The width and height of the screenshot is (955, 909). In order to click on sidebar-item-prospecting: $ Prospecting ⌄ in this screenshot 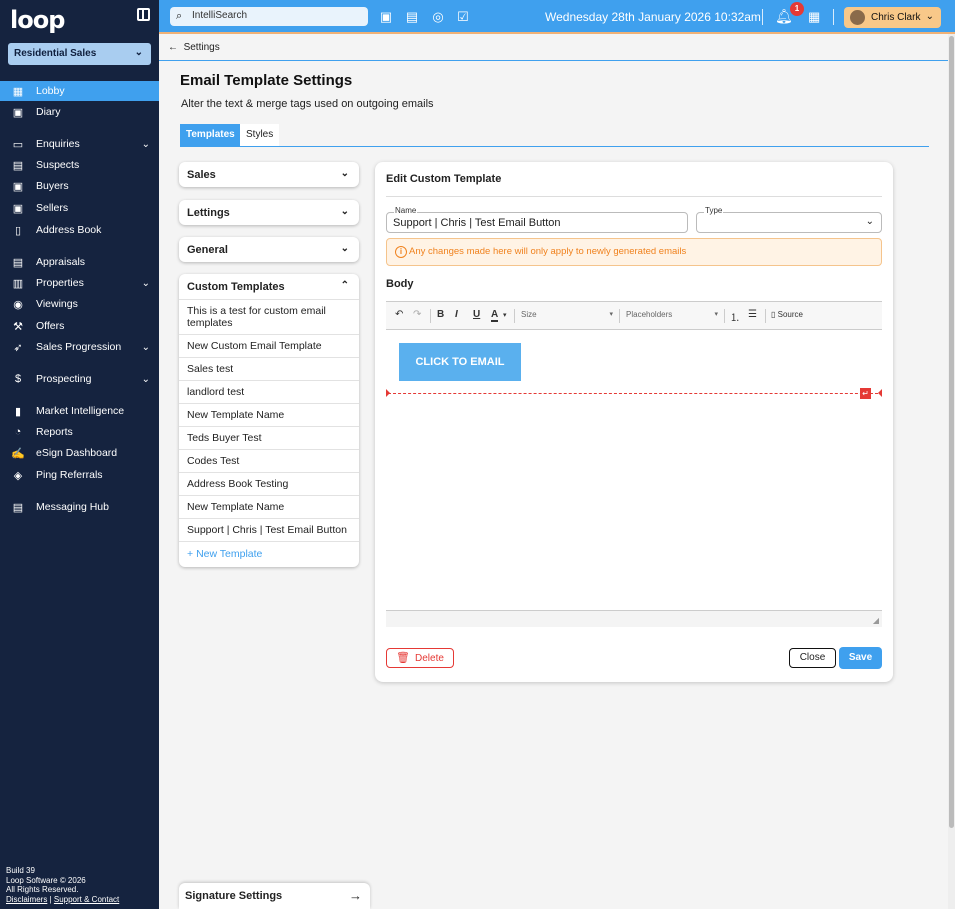, I will do `click(79, 379)`.